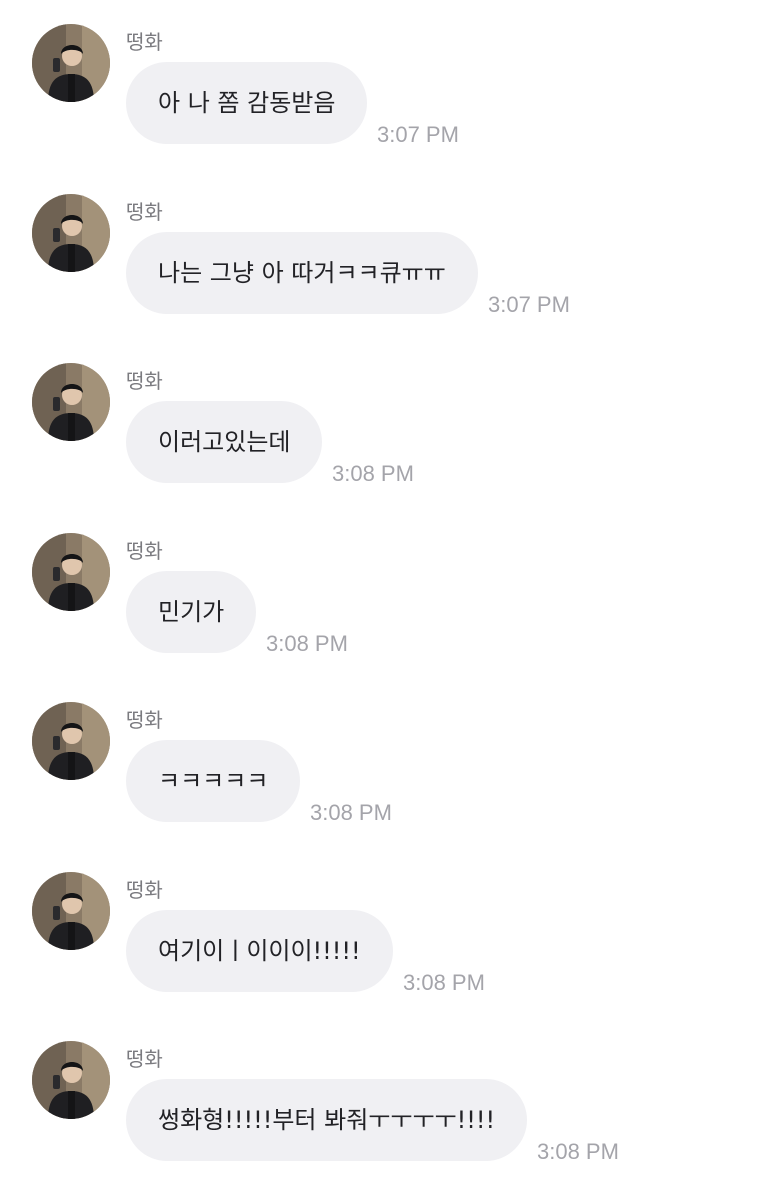  Describe the element at coordinates (387, 607) in the screenshot. I see `message-row: 떵화 민기가 3:08 PM` at that location.